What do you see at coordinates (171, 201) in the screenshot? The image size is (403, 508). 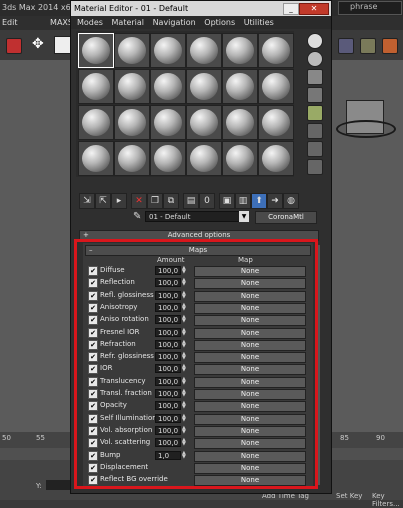 I see `make-unique-icon: ⧉` at bounding box center [171, 201].